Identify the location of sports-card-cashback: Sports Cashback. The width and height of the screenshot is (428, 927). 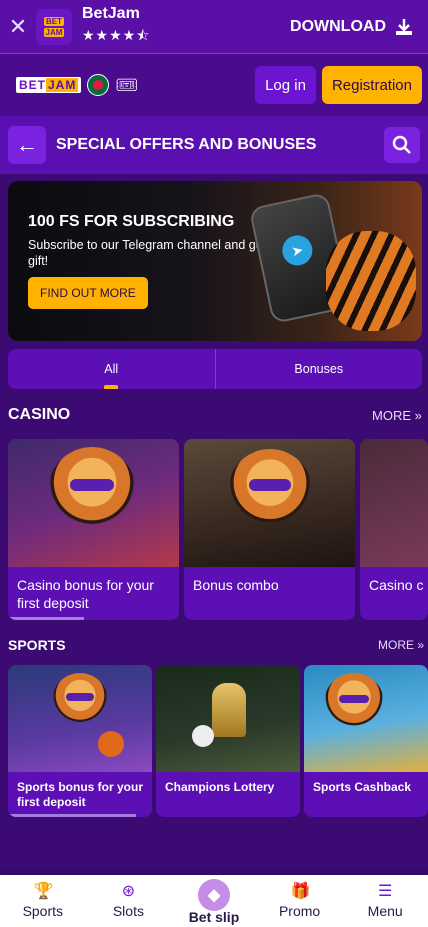
(366, 741).